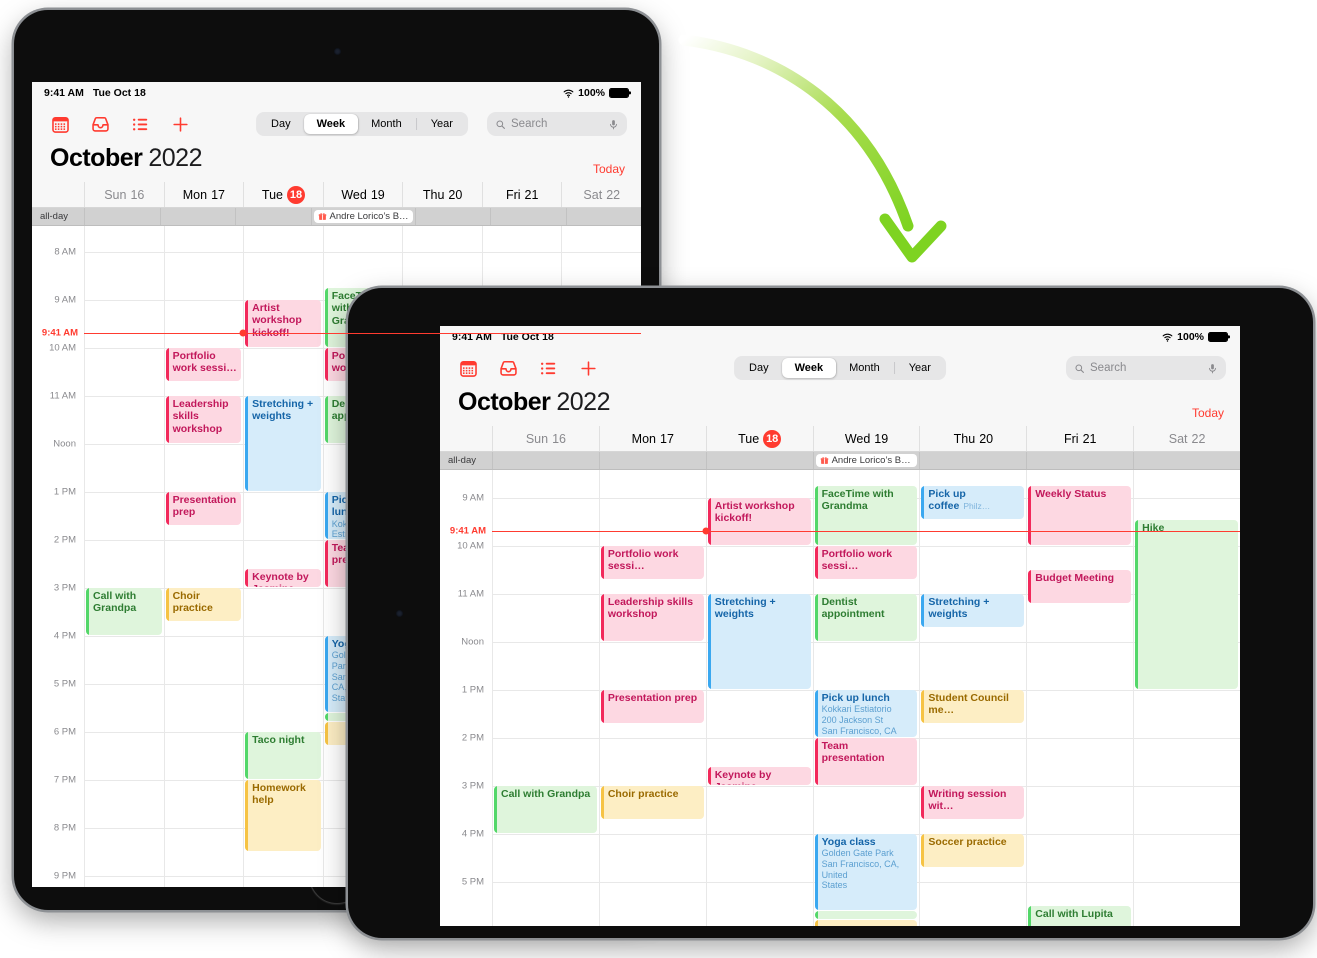  I want to click on calendar-event: Soccer practice, so click(973, 850).